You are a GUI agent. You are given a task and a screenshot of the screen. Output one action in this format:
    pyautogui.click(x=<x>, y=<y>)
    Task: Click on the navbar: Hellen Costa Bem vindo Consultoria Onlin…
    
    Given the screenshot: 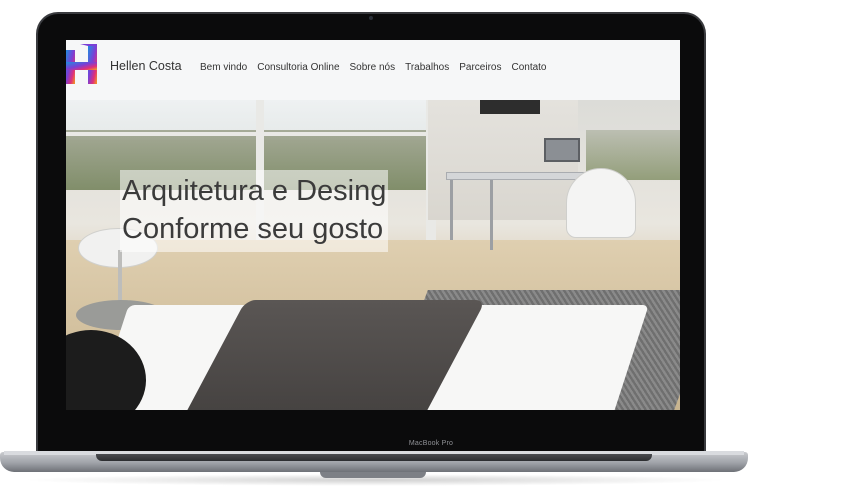 What is the action you would take?
    pyautogui.click(x=373, y=70)
    